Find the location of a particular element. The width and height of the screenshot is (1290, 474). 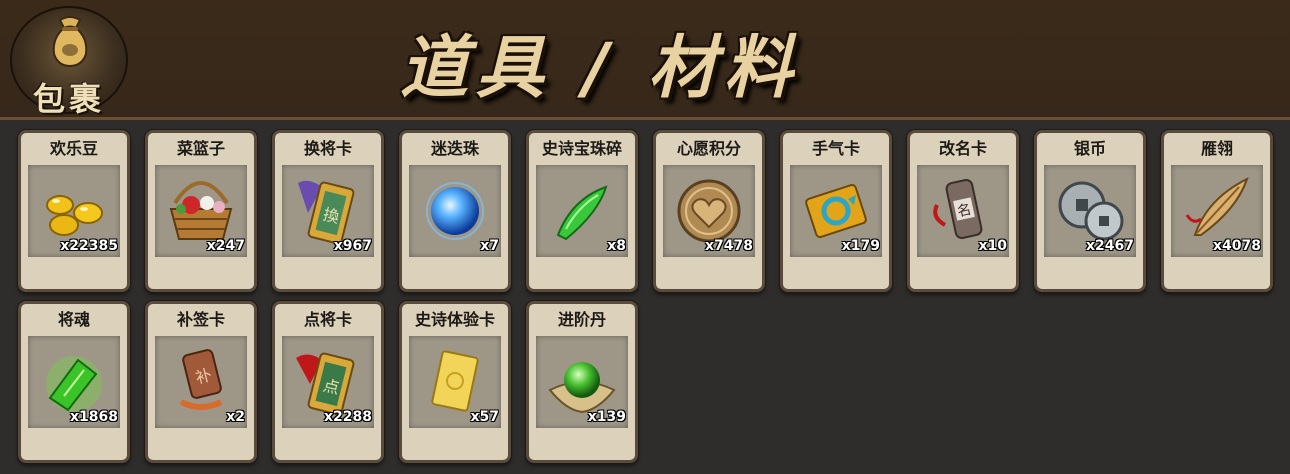

luck-card-icon is located at coordinates (836, 211).